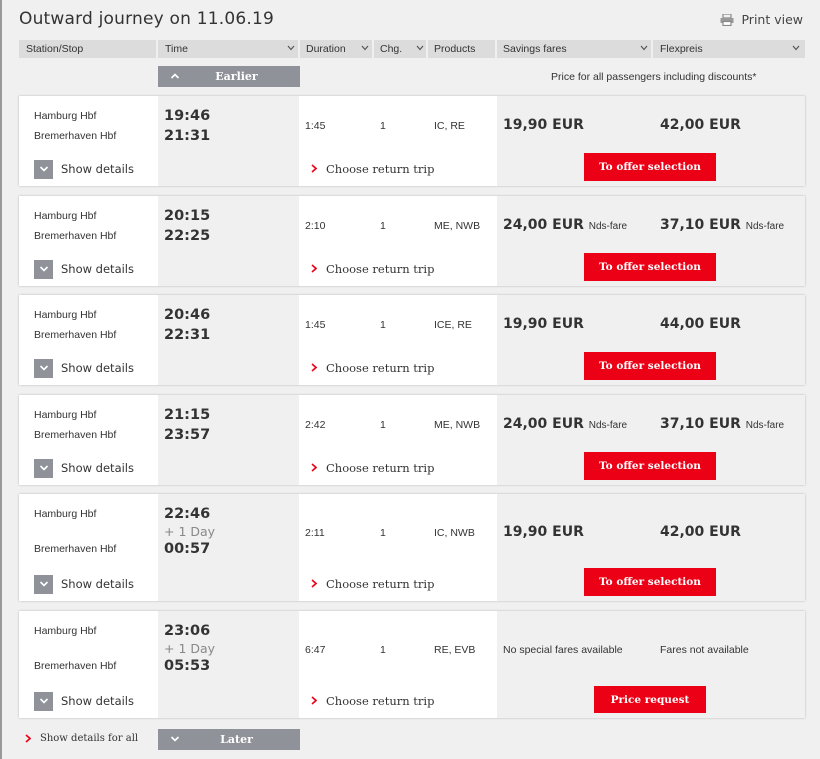 This screenshot has width=820, height=759. What do you see at coordinates (535, 49) in the screenshot?
I see `col-savings-sort: Savings fares` at bounding box center [535, 49].